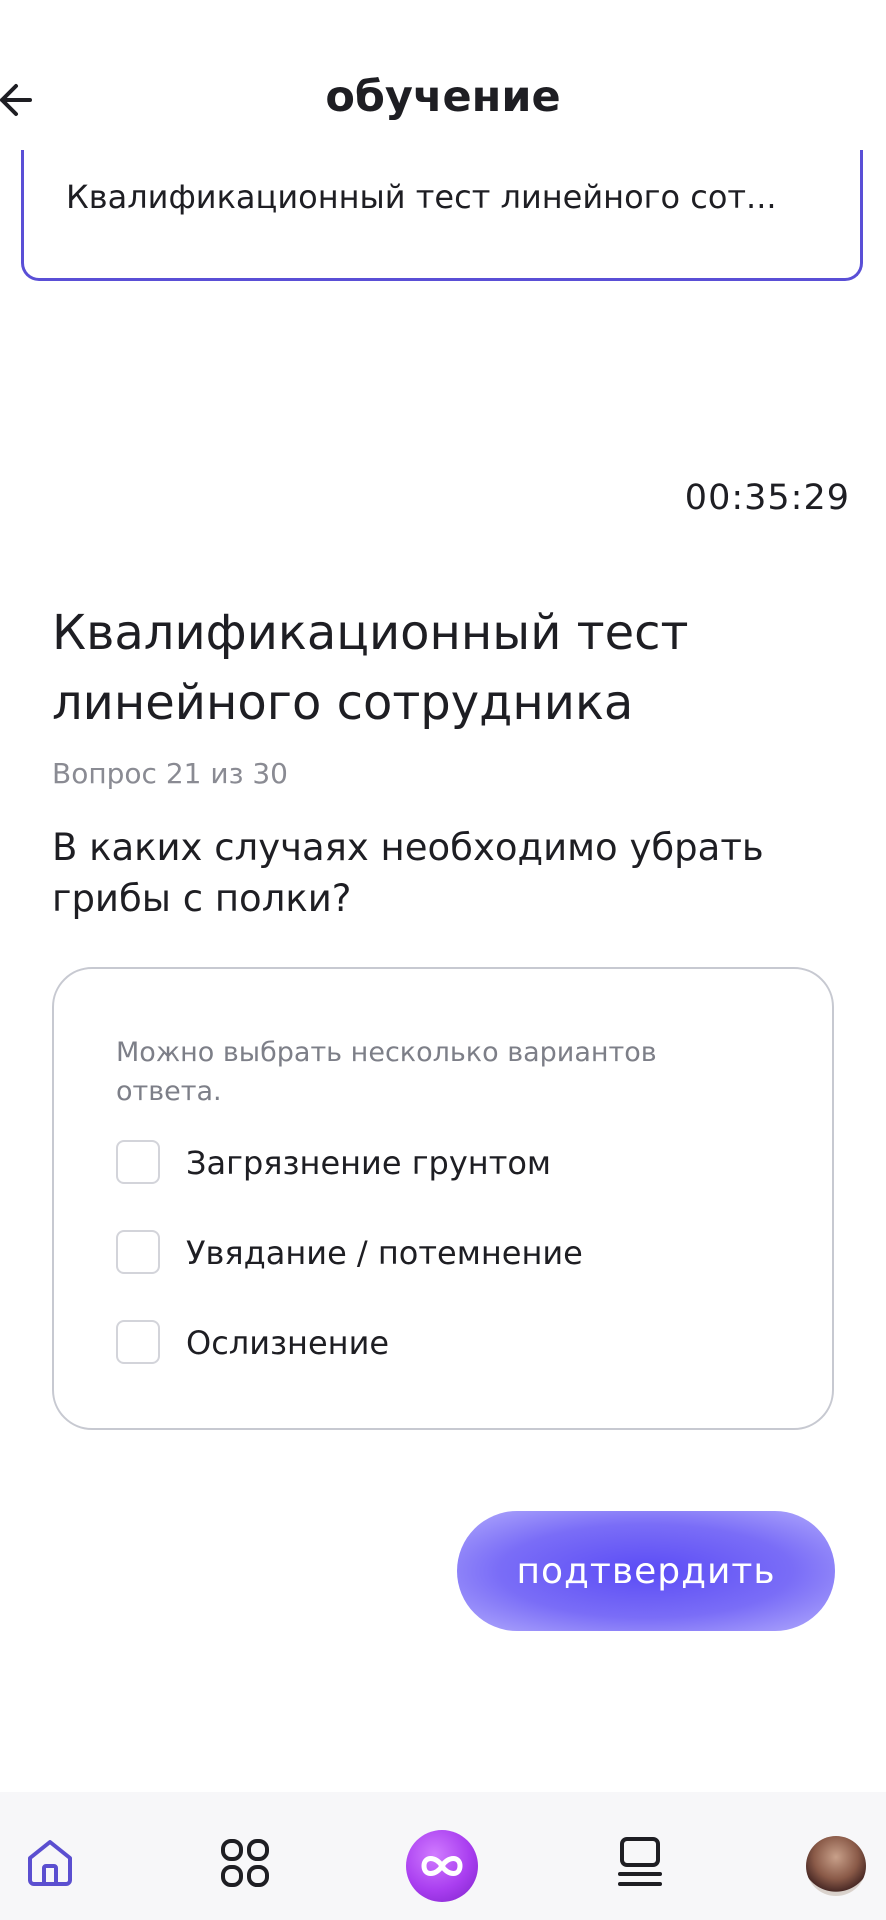 Image resolution: width=886 pixels, height=1920 pixels. What do you see at coordinates (640, 1861) in the screenshot?
I see `courses-icon` at bounding box center [640, 1861].